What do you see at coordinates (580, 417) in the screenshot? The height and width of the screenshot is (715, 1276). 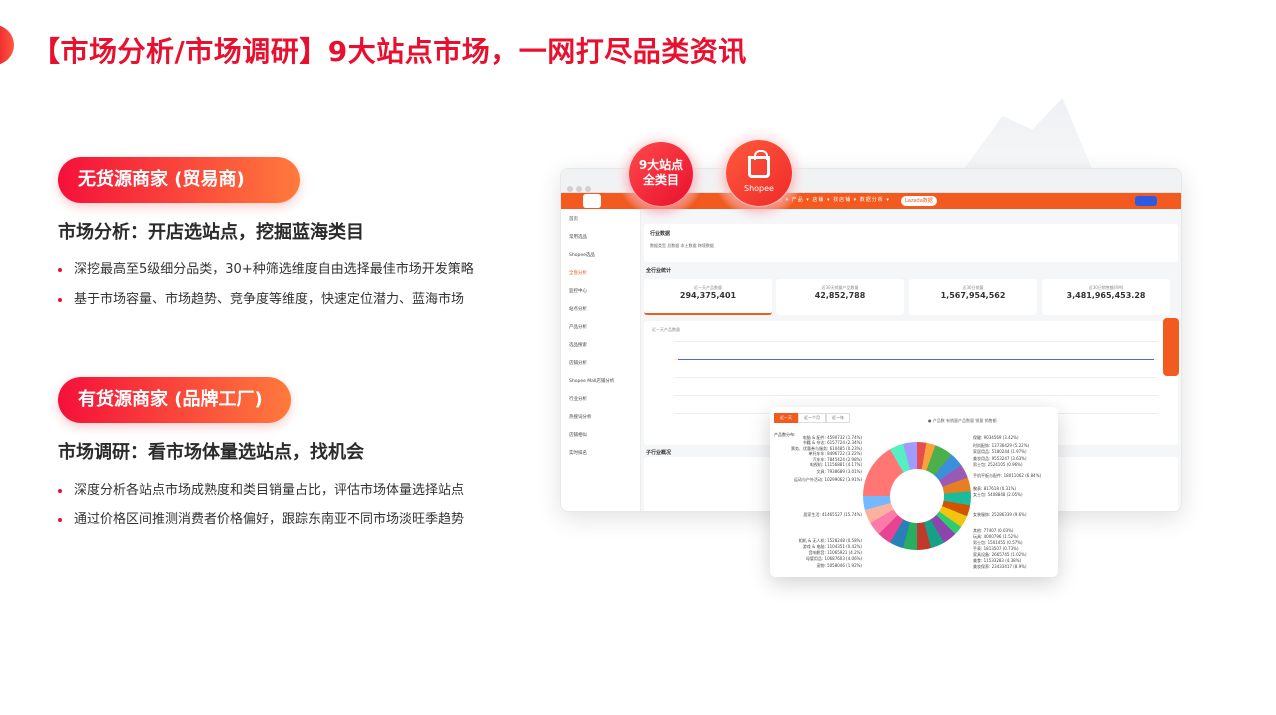 I see `sidebar-item: 热搜词分析` at bounding box center [580, 417].